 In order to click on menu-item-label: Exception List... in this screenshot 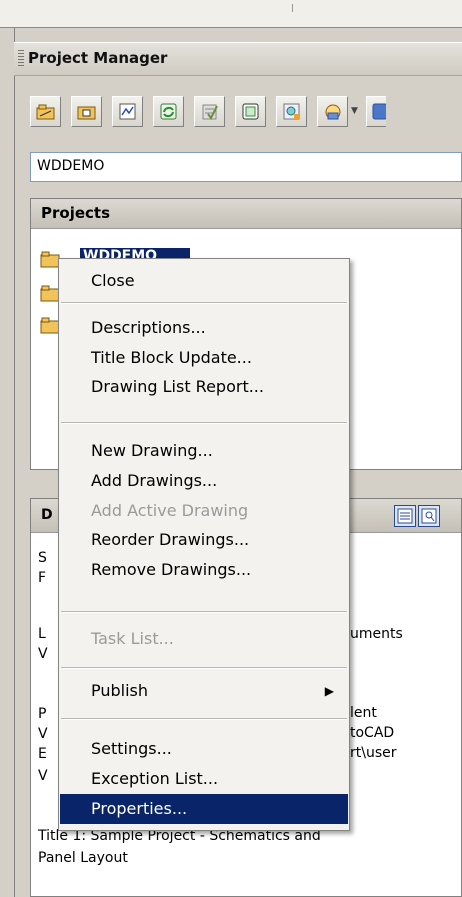, I will do `click(155, 778)`.